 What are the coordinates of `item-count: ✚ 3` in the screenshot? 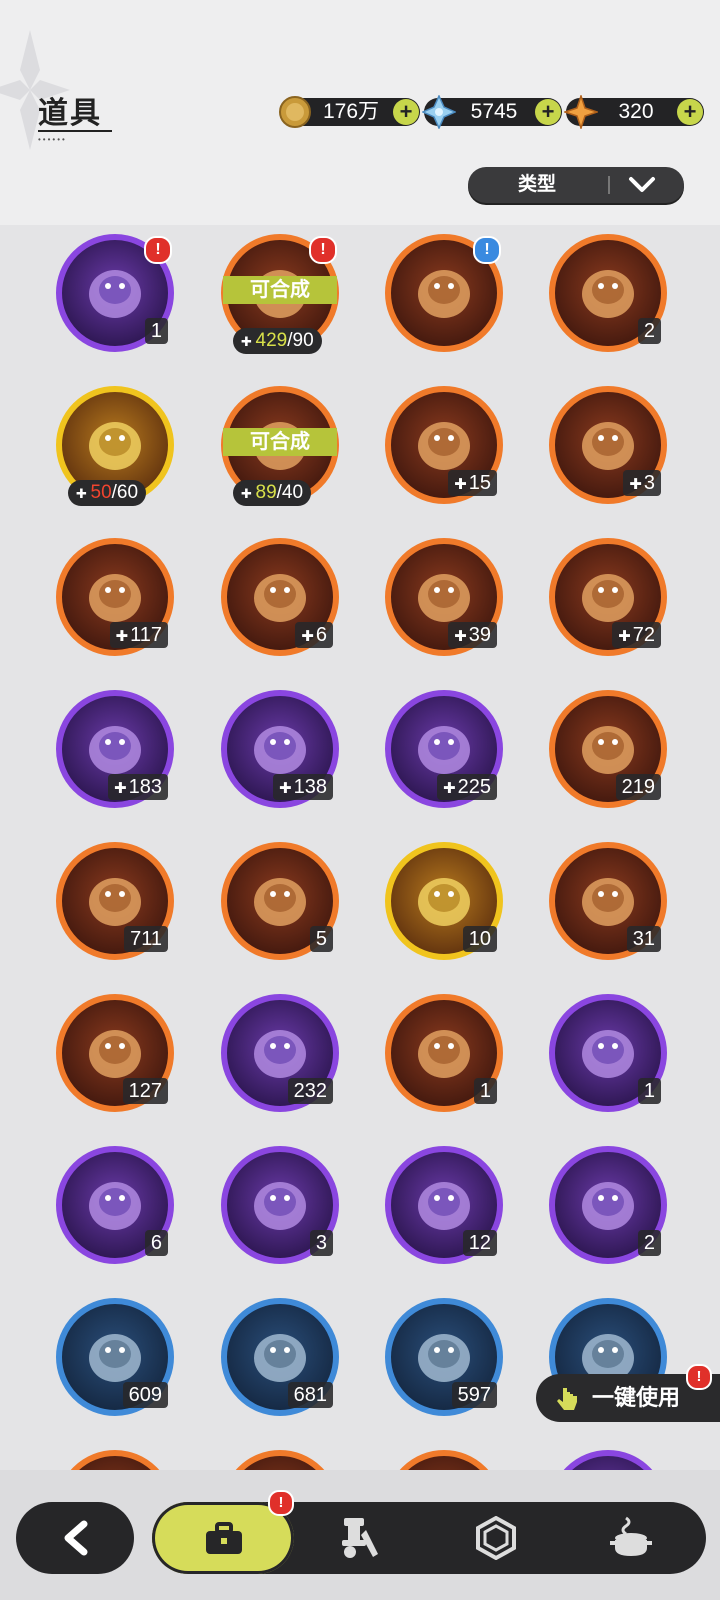 It's located at (642, 483).